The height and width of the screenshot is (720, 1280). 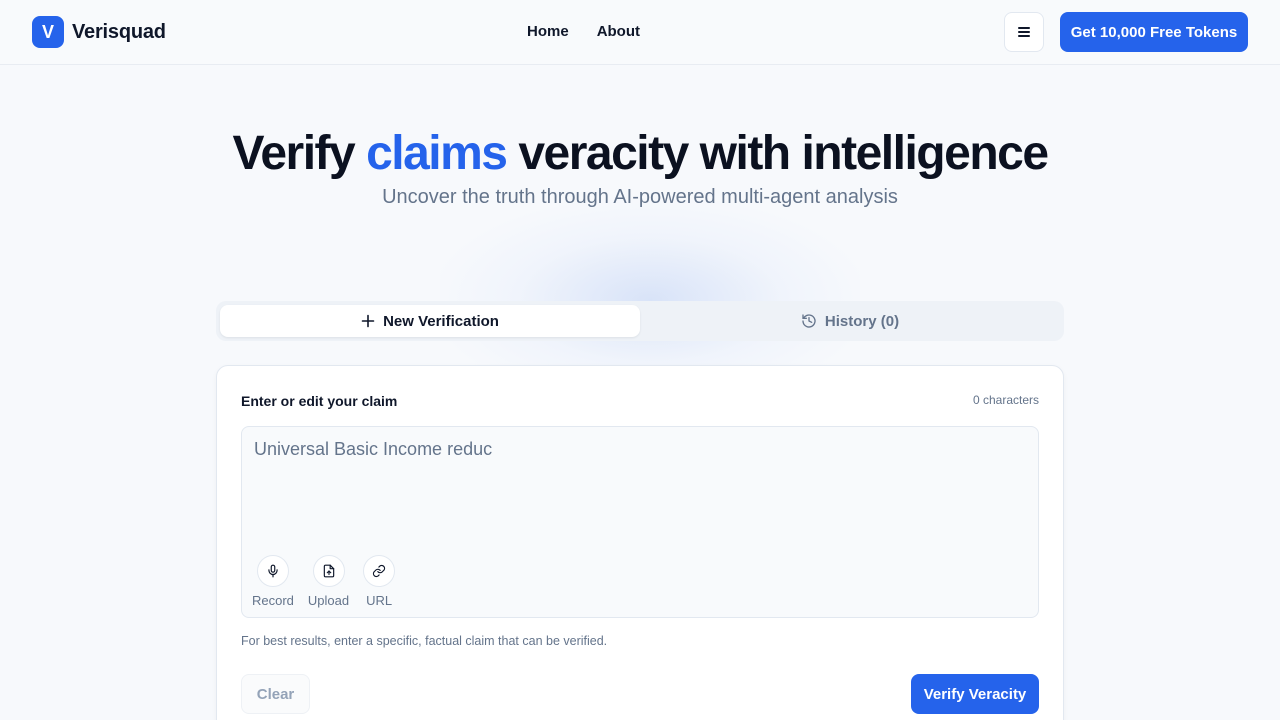 What do you see at coordinates (299, 153) in the screenshot?
I see `hero-title-start: Verify` at bounding box center [299, 153].